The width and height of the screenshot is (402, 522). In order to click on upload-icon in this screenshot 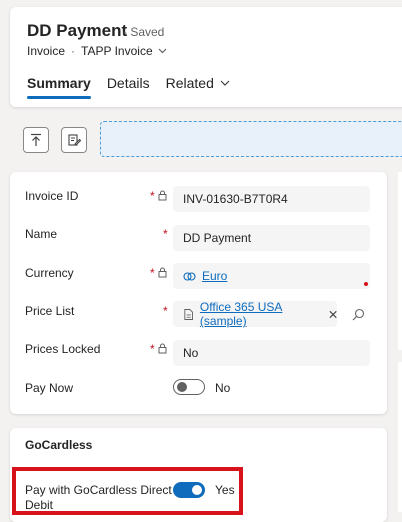, I will do `click(36, 139)`.